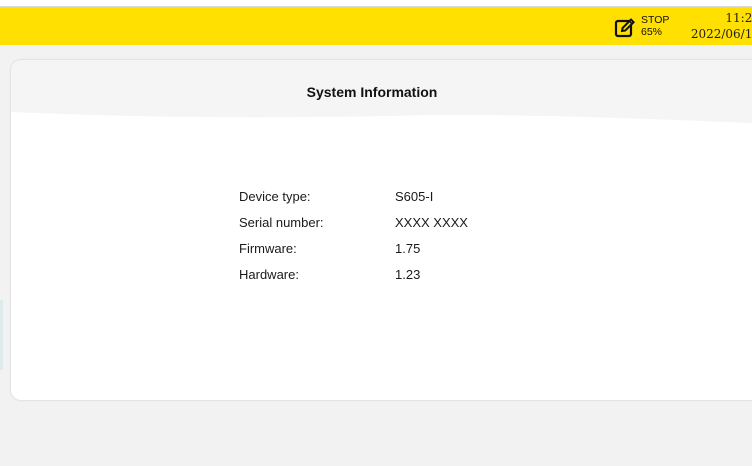 Image resolution: width=752 pixels, height=466 pixels. I want to click on run-state: STOP 65%, so click(655, 26).